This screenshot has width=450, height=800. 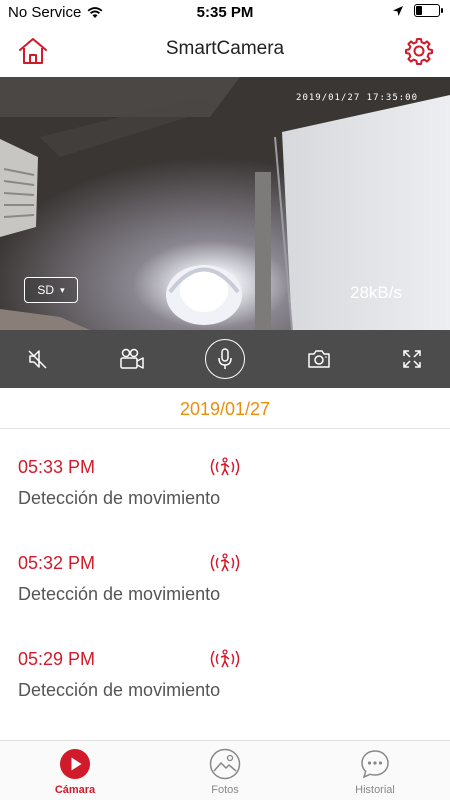 I want to click on tab-photos: Fotos, so click(x=225, y=770).